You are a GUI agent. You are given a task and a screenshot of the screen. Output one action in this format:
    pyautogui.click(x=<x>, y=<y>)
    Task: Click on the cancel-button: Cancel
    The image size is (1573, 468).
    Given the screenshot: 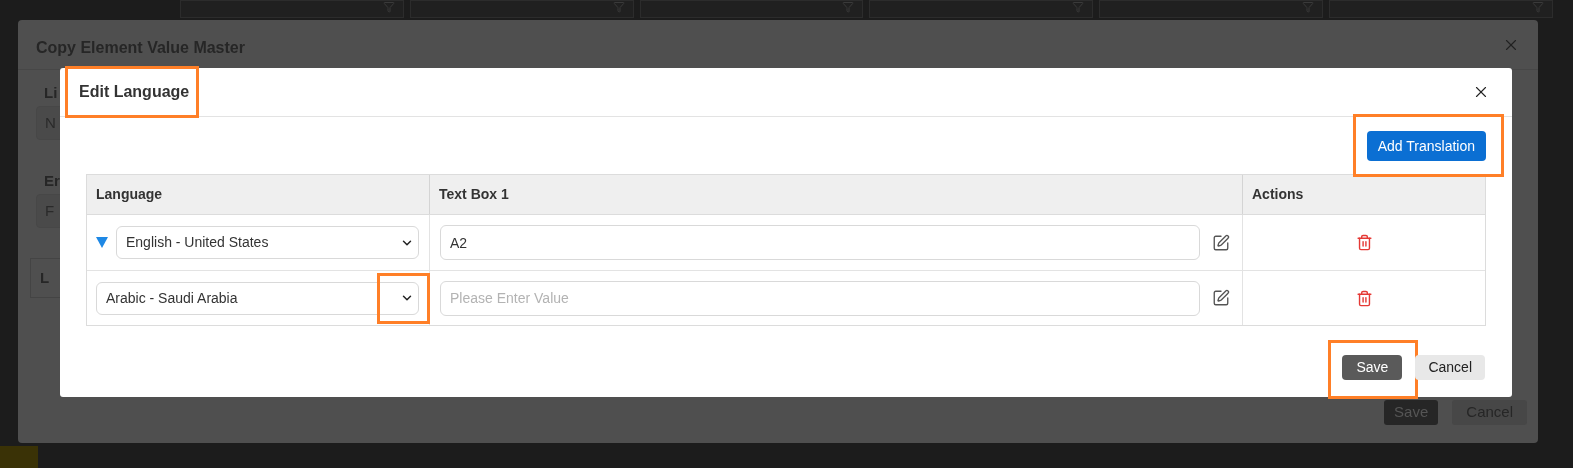 What is the action you would take?
    pyautogui.click(x=1450, y=367)
    